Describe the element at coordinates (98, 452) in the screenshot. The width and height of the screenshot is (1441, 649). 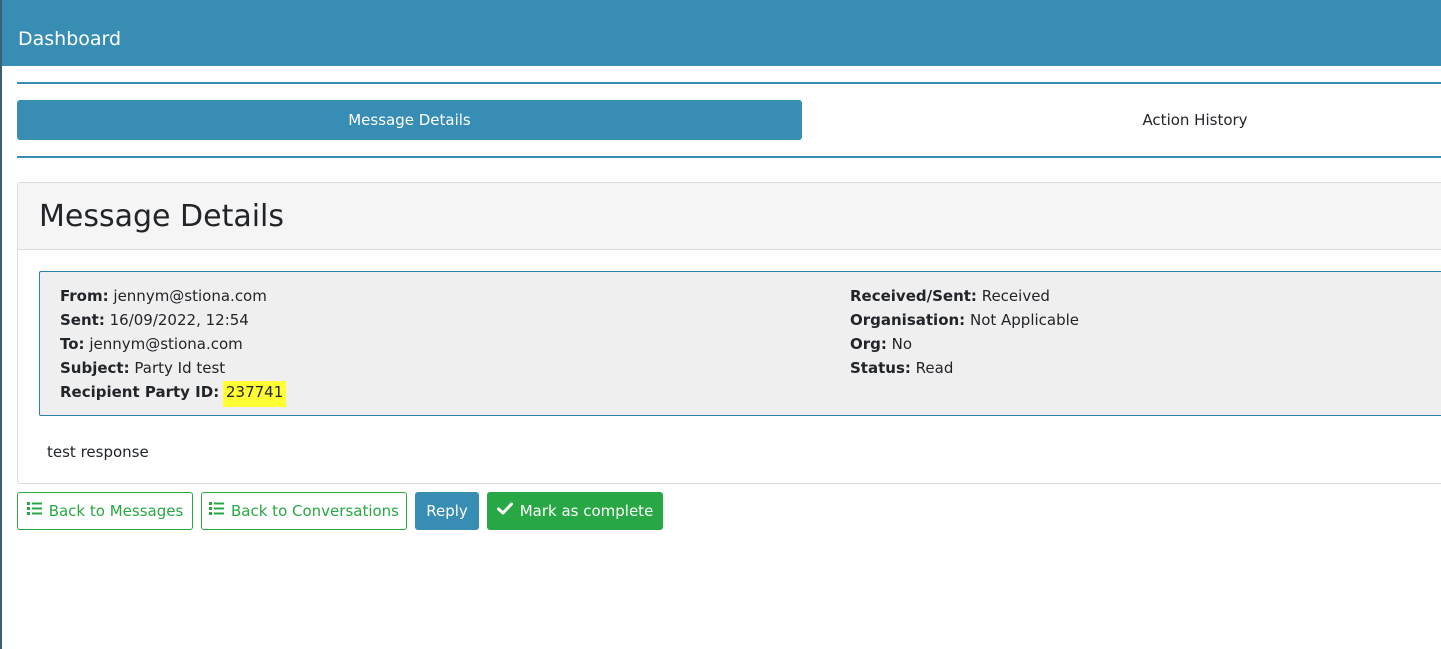
I see `message-body: test response` at that location.